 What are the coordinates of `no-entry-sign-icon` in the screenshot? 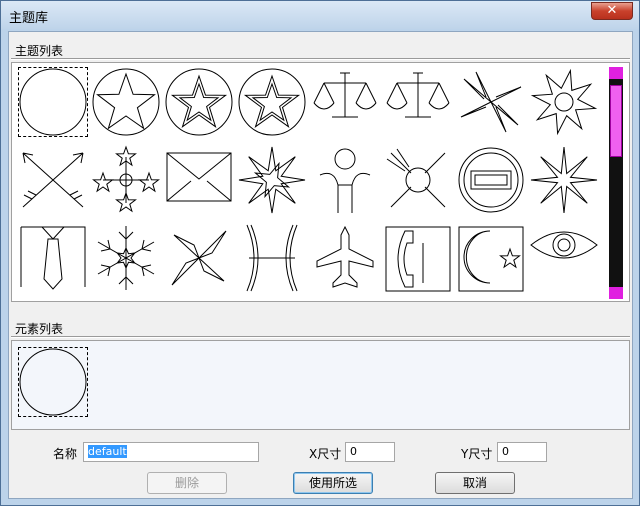 It's located at (491, 180).